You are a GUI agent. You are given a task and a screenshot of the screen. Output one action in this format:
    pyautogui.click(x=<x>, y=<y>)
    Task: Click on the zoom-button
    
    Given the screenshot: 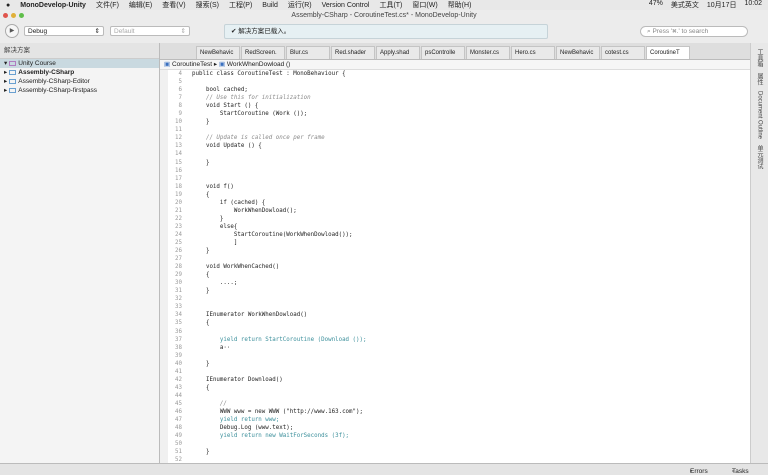 What is the action you would take?
    pyautogui.click(x=21, y=15)
    